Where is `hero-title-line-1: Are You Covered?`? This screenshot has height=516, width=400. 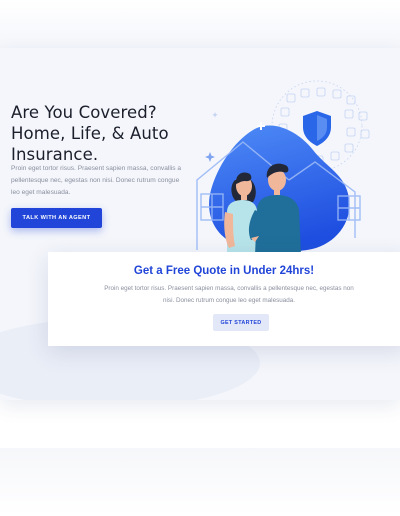 hero-title-line-1: Are You Covered? is located at coordinates (84, 112).